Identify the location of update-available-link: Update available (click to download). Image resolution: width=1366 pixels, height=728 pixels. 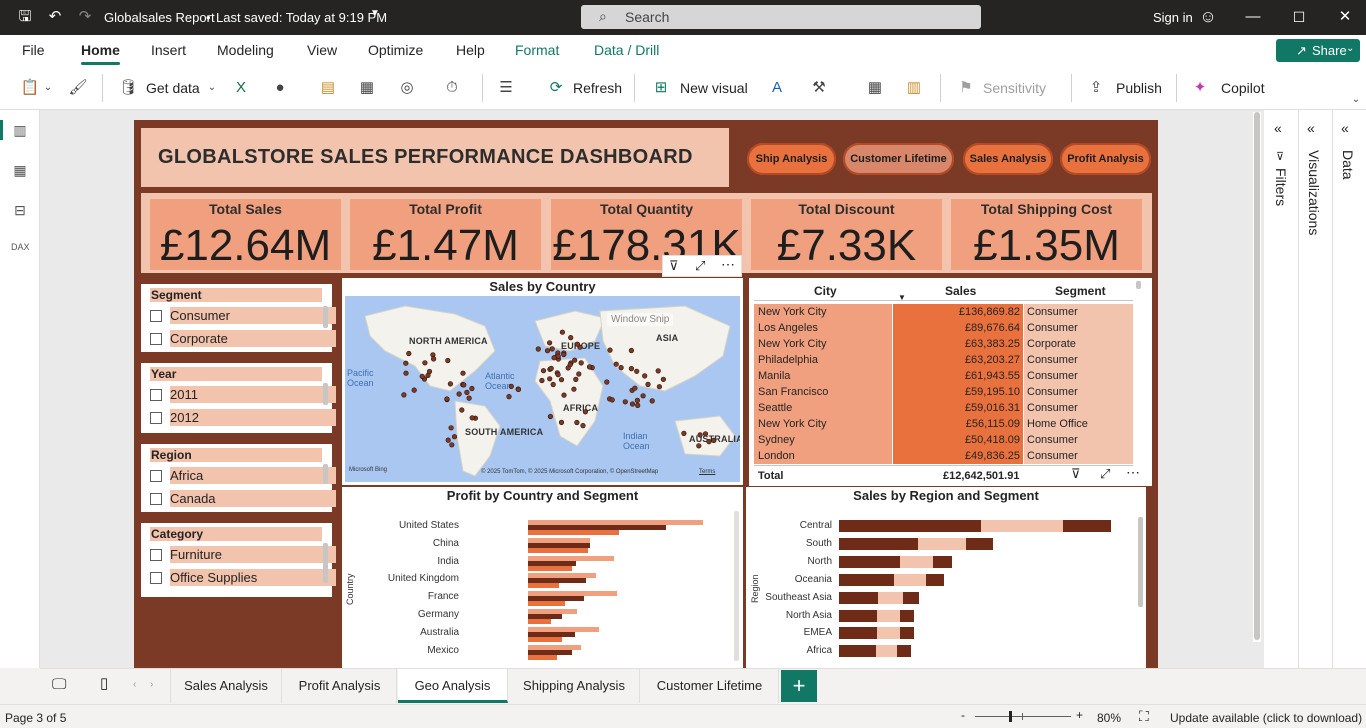
(1266, 718).